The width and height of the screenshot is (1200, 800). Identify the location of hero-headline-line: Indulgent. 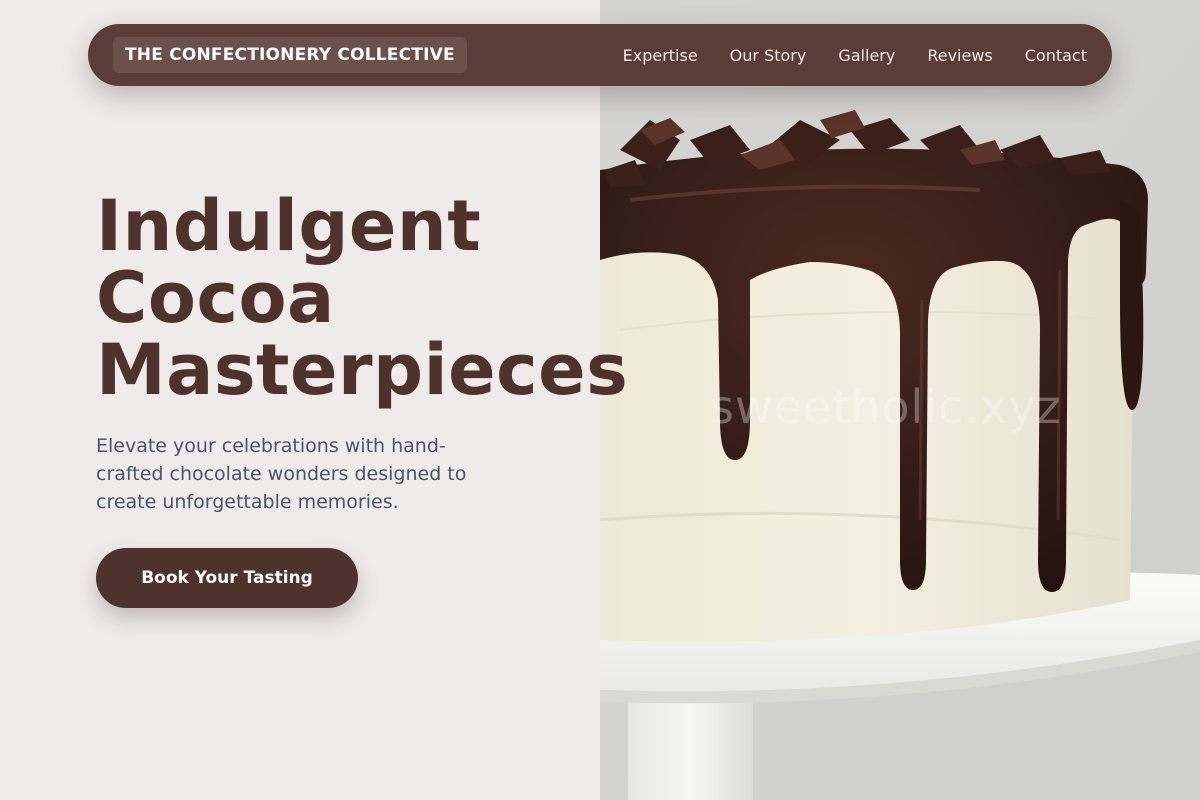
(289, 226).